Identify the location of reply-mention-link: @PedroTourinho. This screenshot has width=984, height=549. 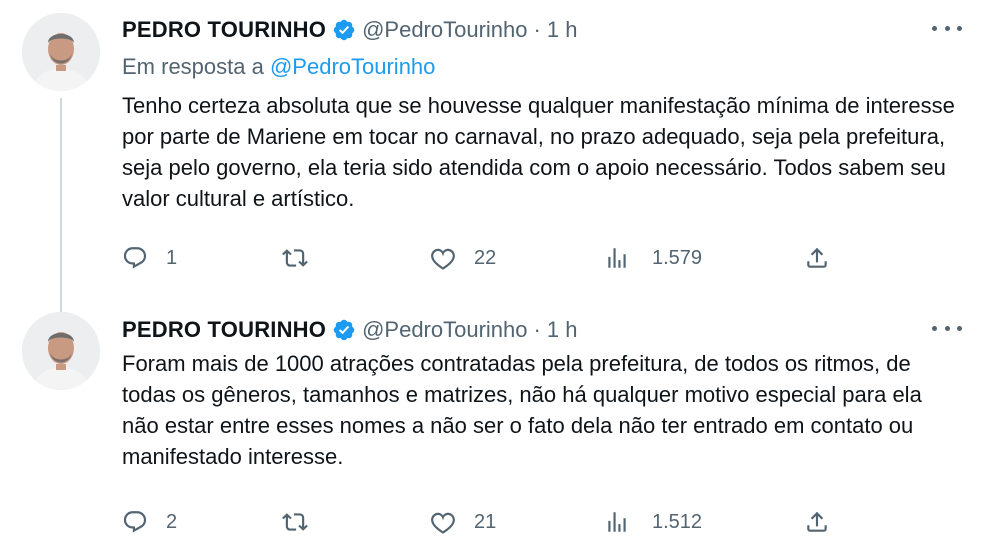
(352, 66).